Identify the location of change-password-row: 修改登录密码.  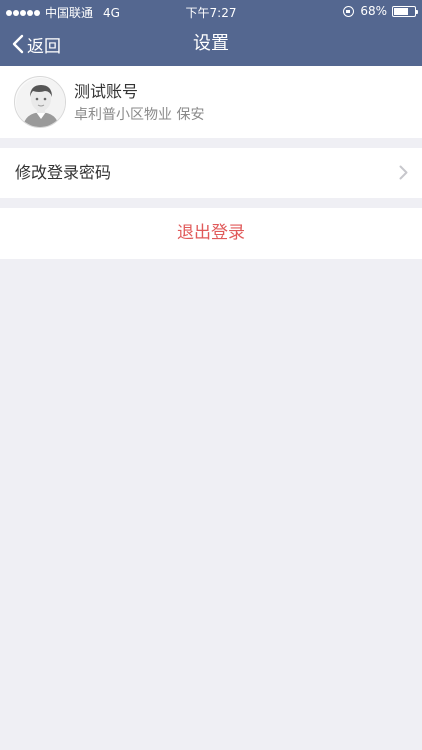
(211, 173).